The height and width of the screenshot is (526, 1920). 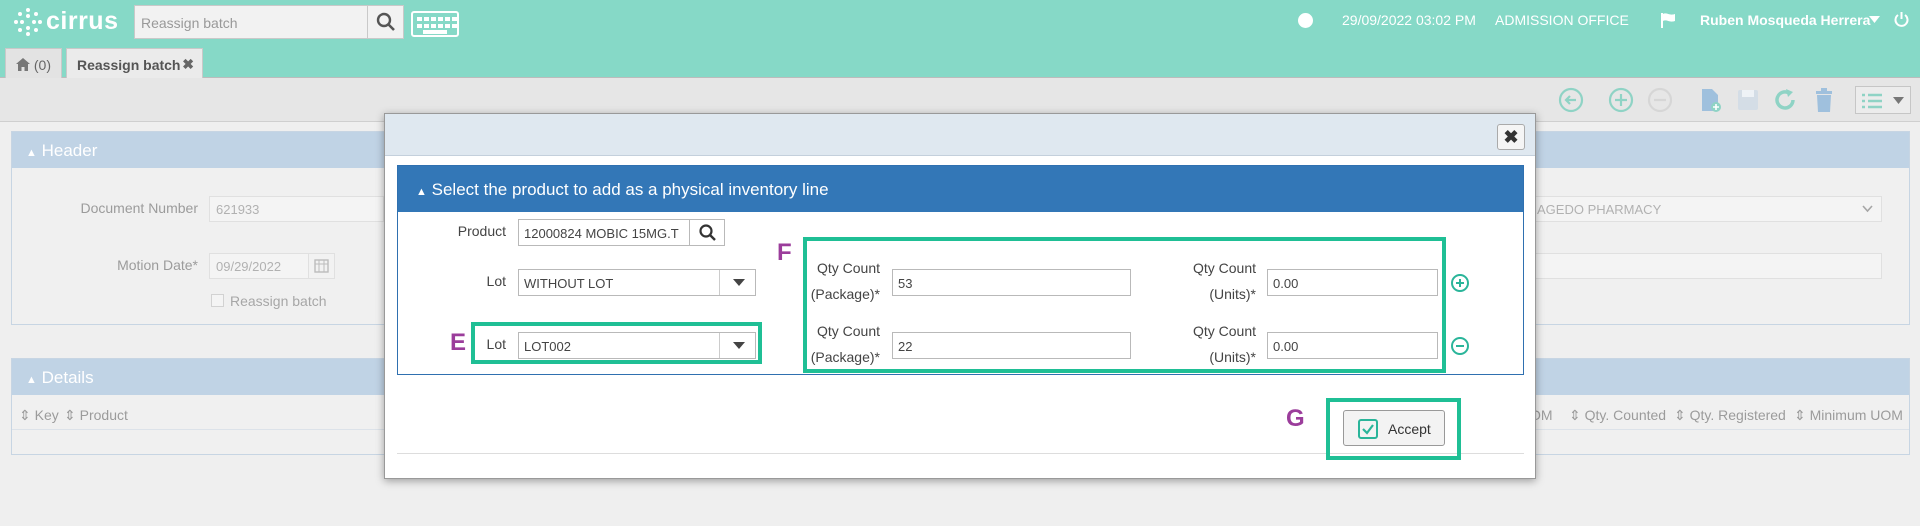 I want to click on datetime: 29/09/2022 03:02 PM, so click(x=1409, y=20).